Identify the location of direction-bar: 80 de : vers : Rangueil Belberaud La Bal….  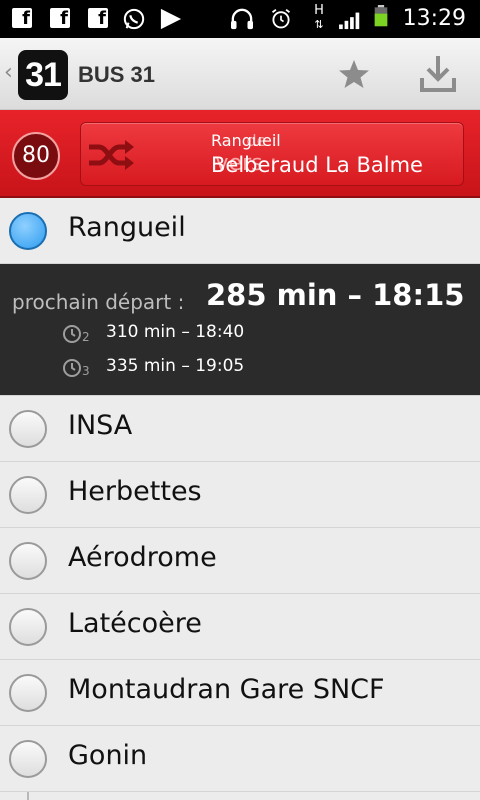
(240, 154).